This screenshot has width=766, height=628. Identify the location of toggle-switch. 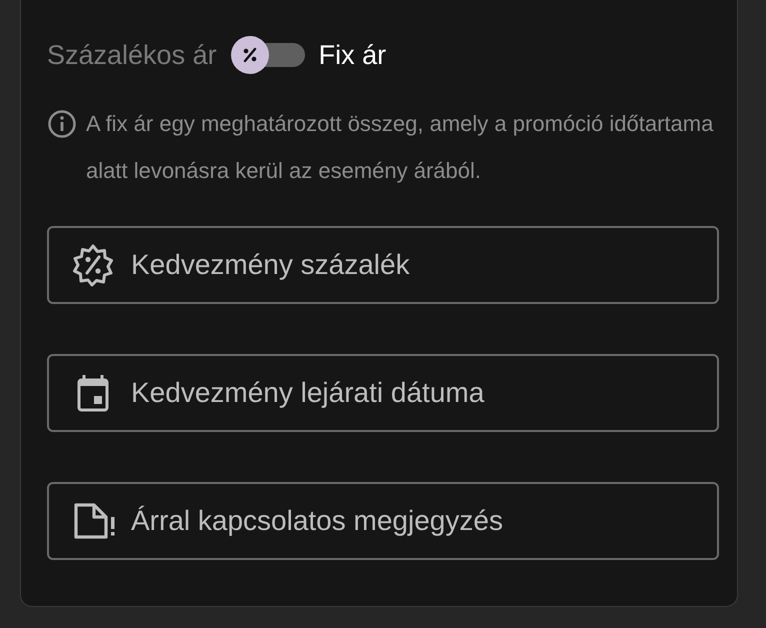
(267, 55).